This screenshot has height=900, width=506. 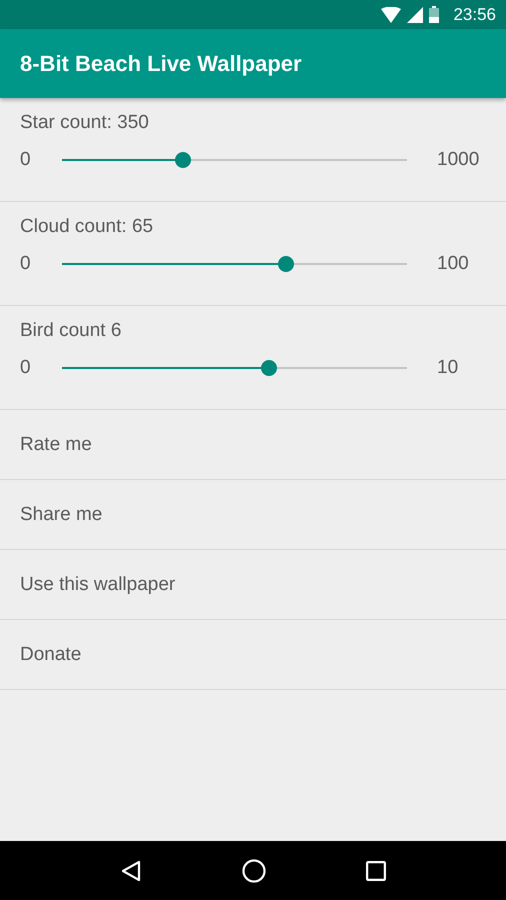 What do you see at coordinates (447, 368) in the screenshot?
I see `max-value: 10` at bounding box center [447, 368].